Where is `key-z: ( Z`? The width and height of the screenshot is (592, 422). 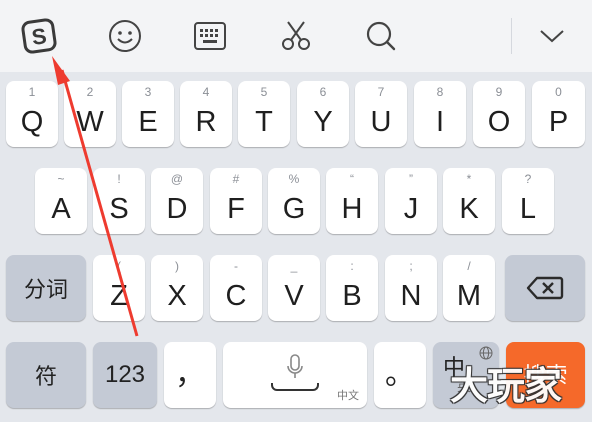
key-z: ( Z is located at coordinates (119, 288).